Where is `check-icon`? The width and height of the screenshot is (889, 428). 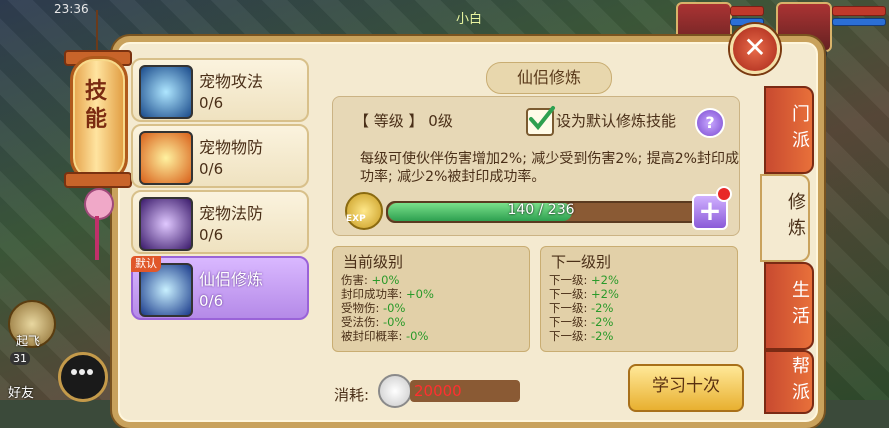
check-icon is located at coordinates (542, 118).